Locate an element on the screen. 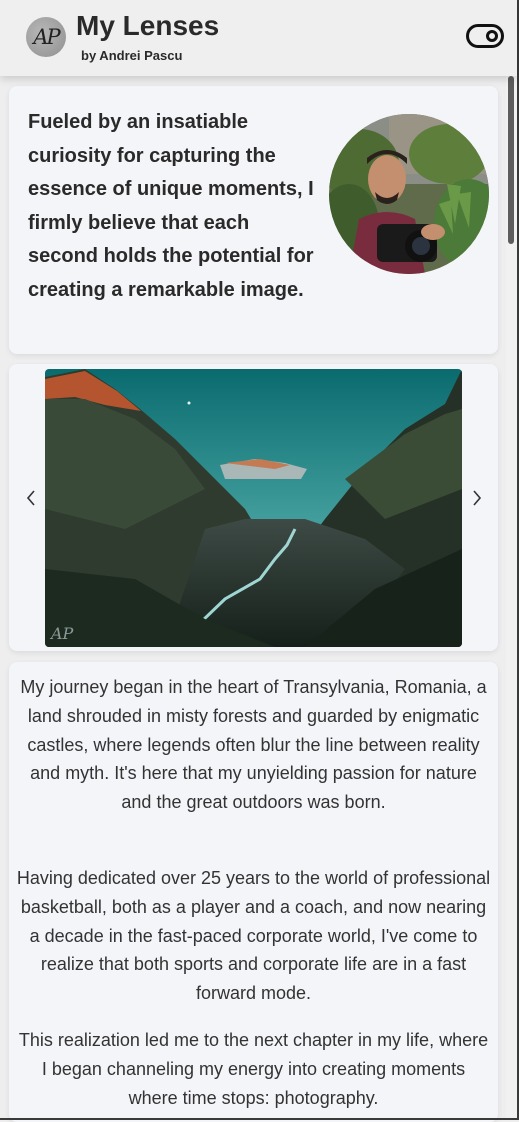  site-byline: by Andrei Pascu is located at coordinates (132, 55).